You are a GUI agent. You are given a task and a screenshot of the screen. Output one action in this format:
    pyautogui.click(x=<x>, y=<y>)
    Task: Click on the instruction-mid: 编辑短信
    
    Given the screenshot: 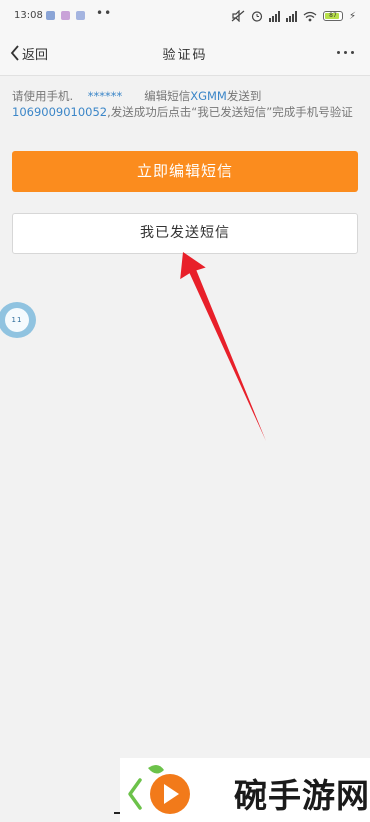 What is the action you would take?
    pyautogui.click(x=167, y=96)
    